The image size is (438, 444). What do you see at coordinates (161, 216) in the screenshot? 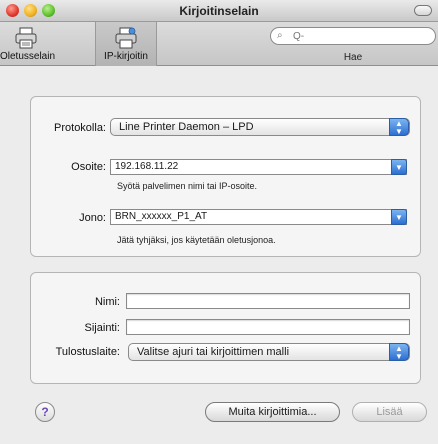
I see `queue-value: BRN_xxxxxx_P1_AT` at bounding box center [161, 216].